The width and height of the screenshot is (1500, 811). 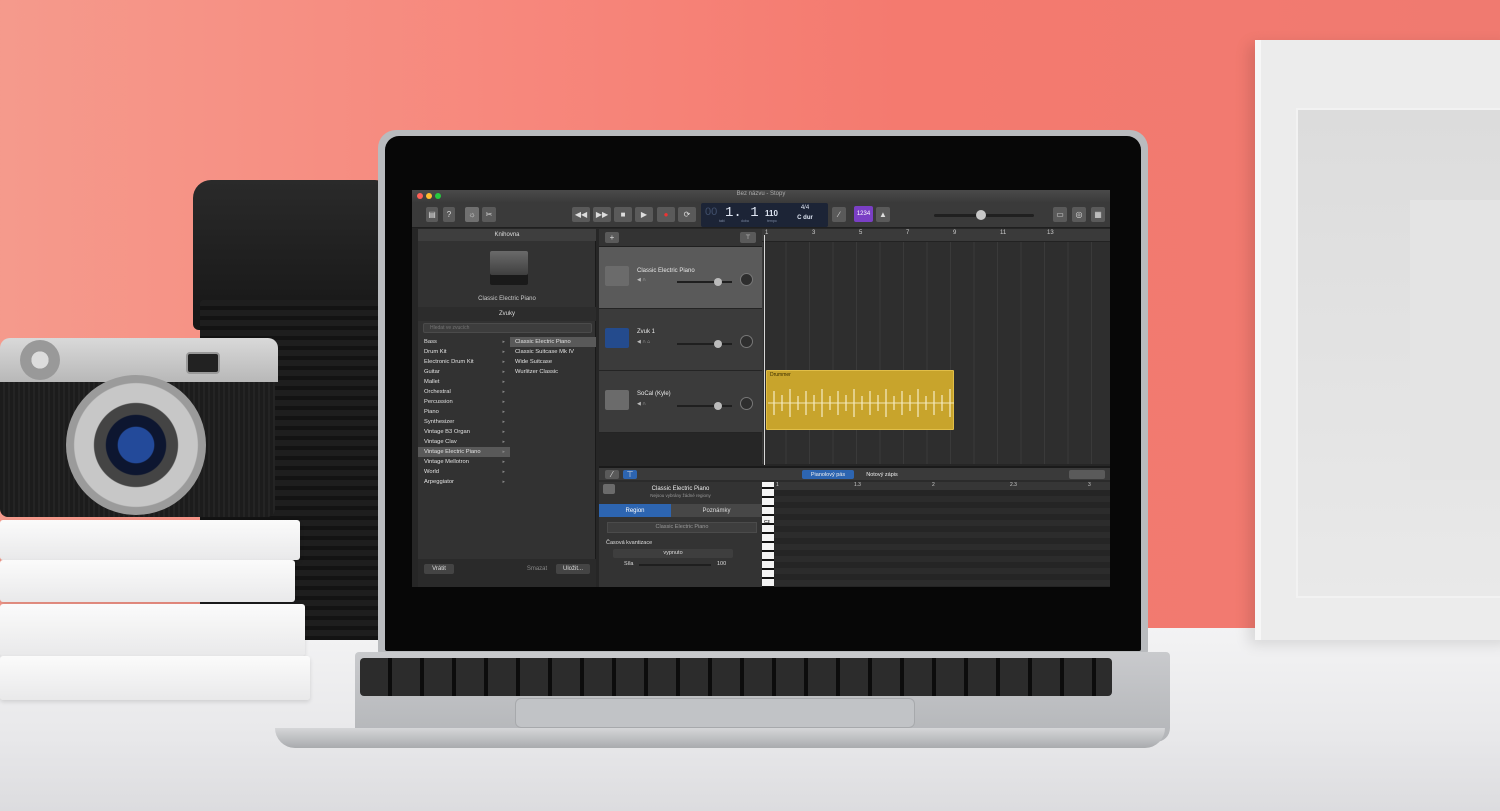 I want to click on track-row: Classic Electric Piano ◀ ∩, so click(x=680, y=278).